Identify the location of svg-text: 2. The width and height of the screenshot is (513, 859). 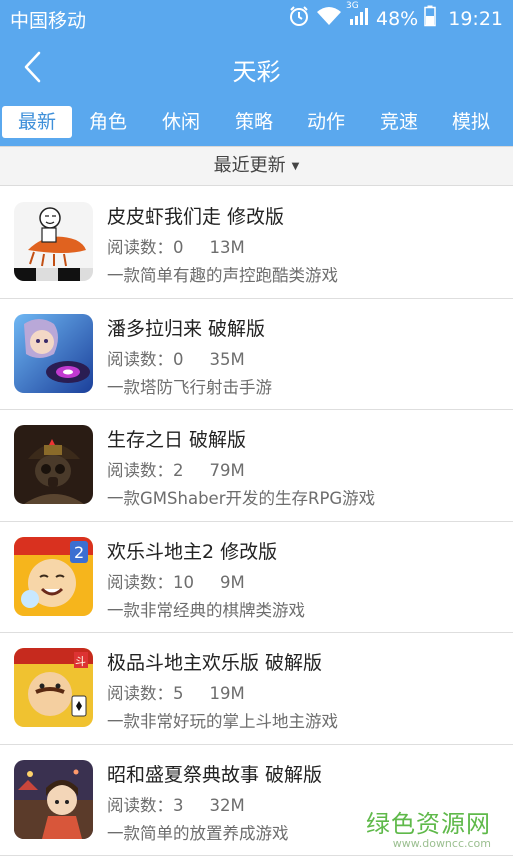
(79, 552).